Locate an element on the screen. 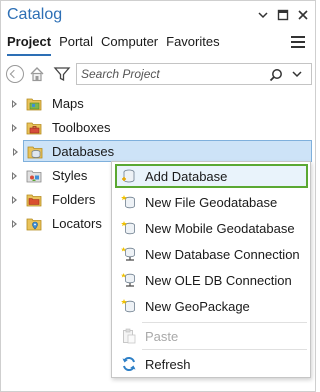 The height and width of the screenshot is (392, 320). menu-item-label: Paste is located at coordinates (162, 336).